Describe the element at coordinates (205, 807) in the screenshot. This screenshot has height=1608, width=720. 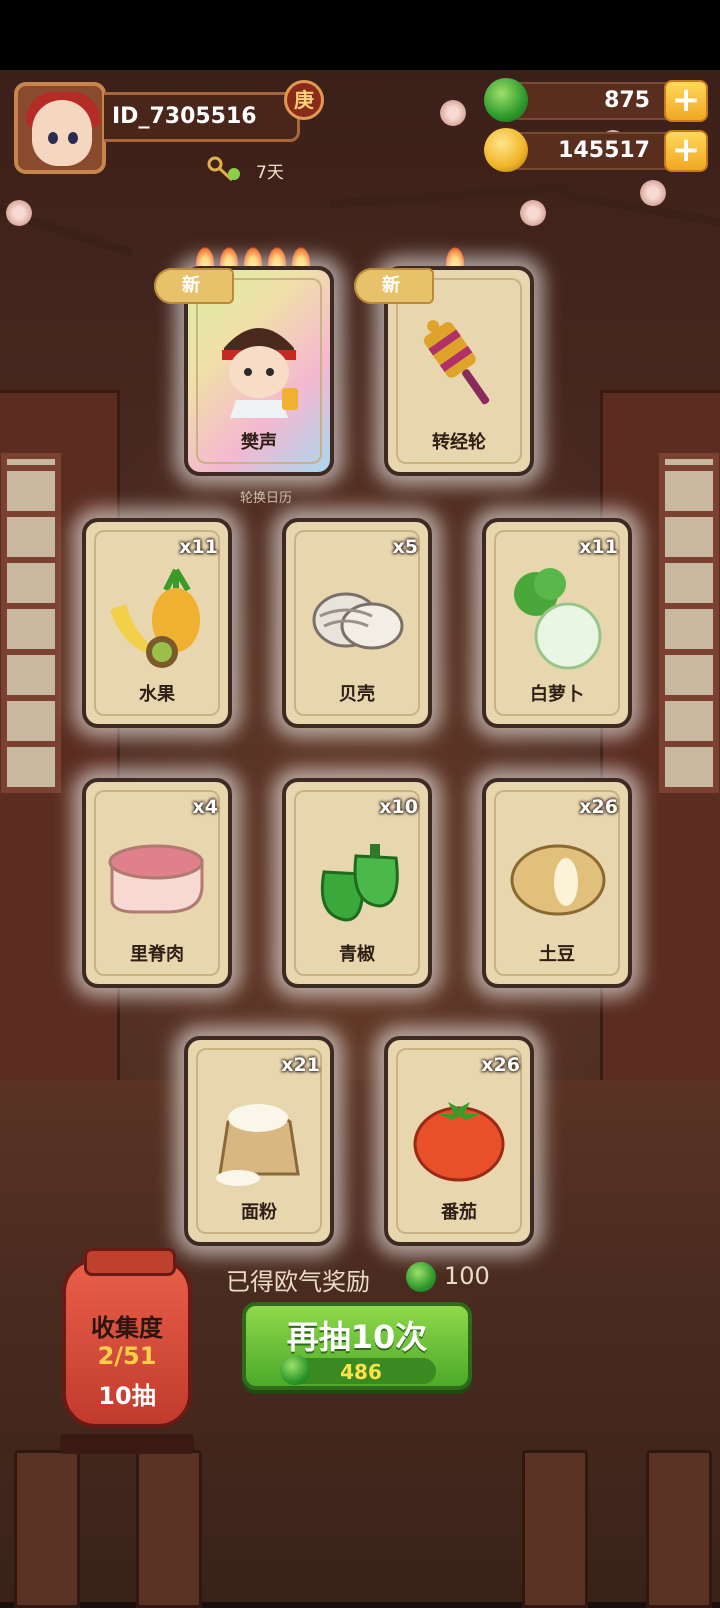
I see `card-count: x4` at that location.